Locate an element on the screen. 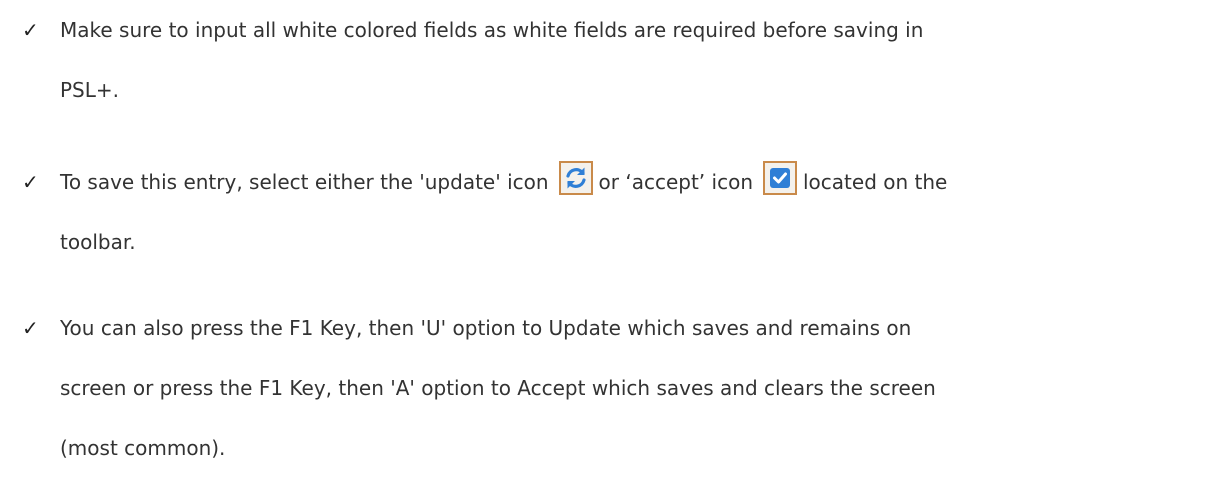  bullet-line: (most common). is located at coordinates (143, 448).